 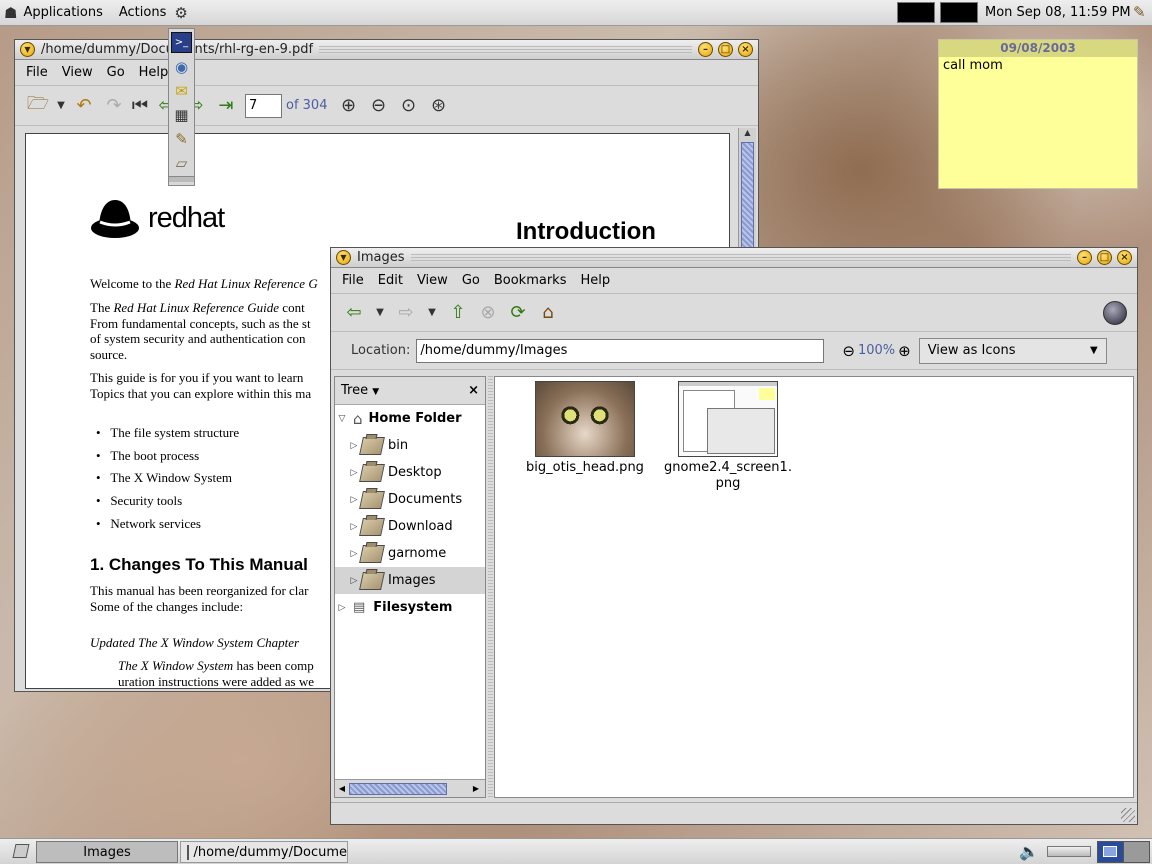 I want to click on file-icon-item: gnome2.4_screen1. png, so click(x=728, y=436).